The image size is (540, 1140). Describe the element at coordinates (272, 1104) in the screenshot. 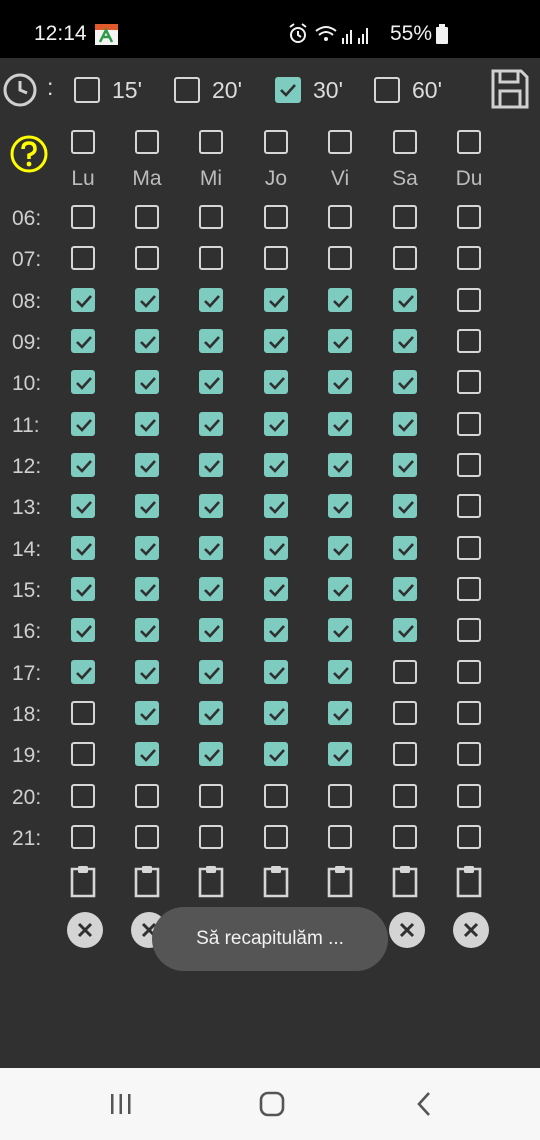

I see `home-icon` at that location.